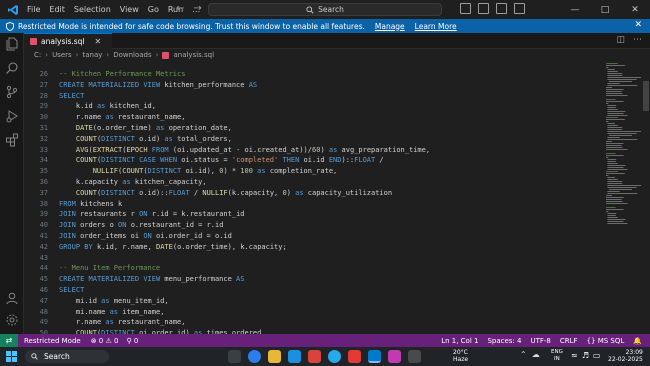 Image resolution: width=650 pixels, height=366 pixels. I want to click on cursor-position: Ln 1, Col 1, so click(459, 341).